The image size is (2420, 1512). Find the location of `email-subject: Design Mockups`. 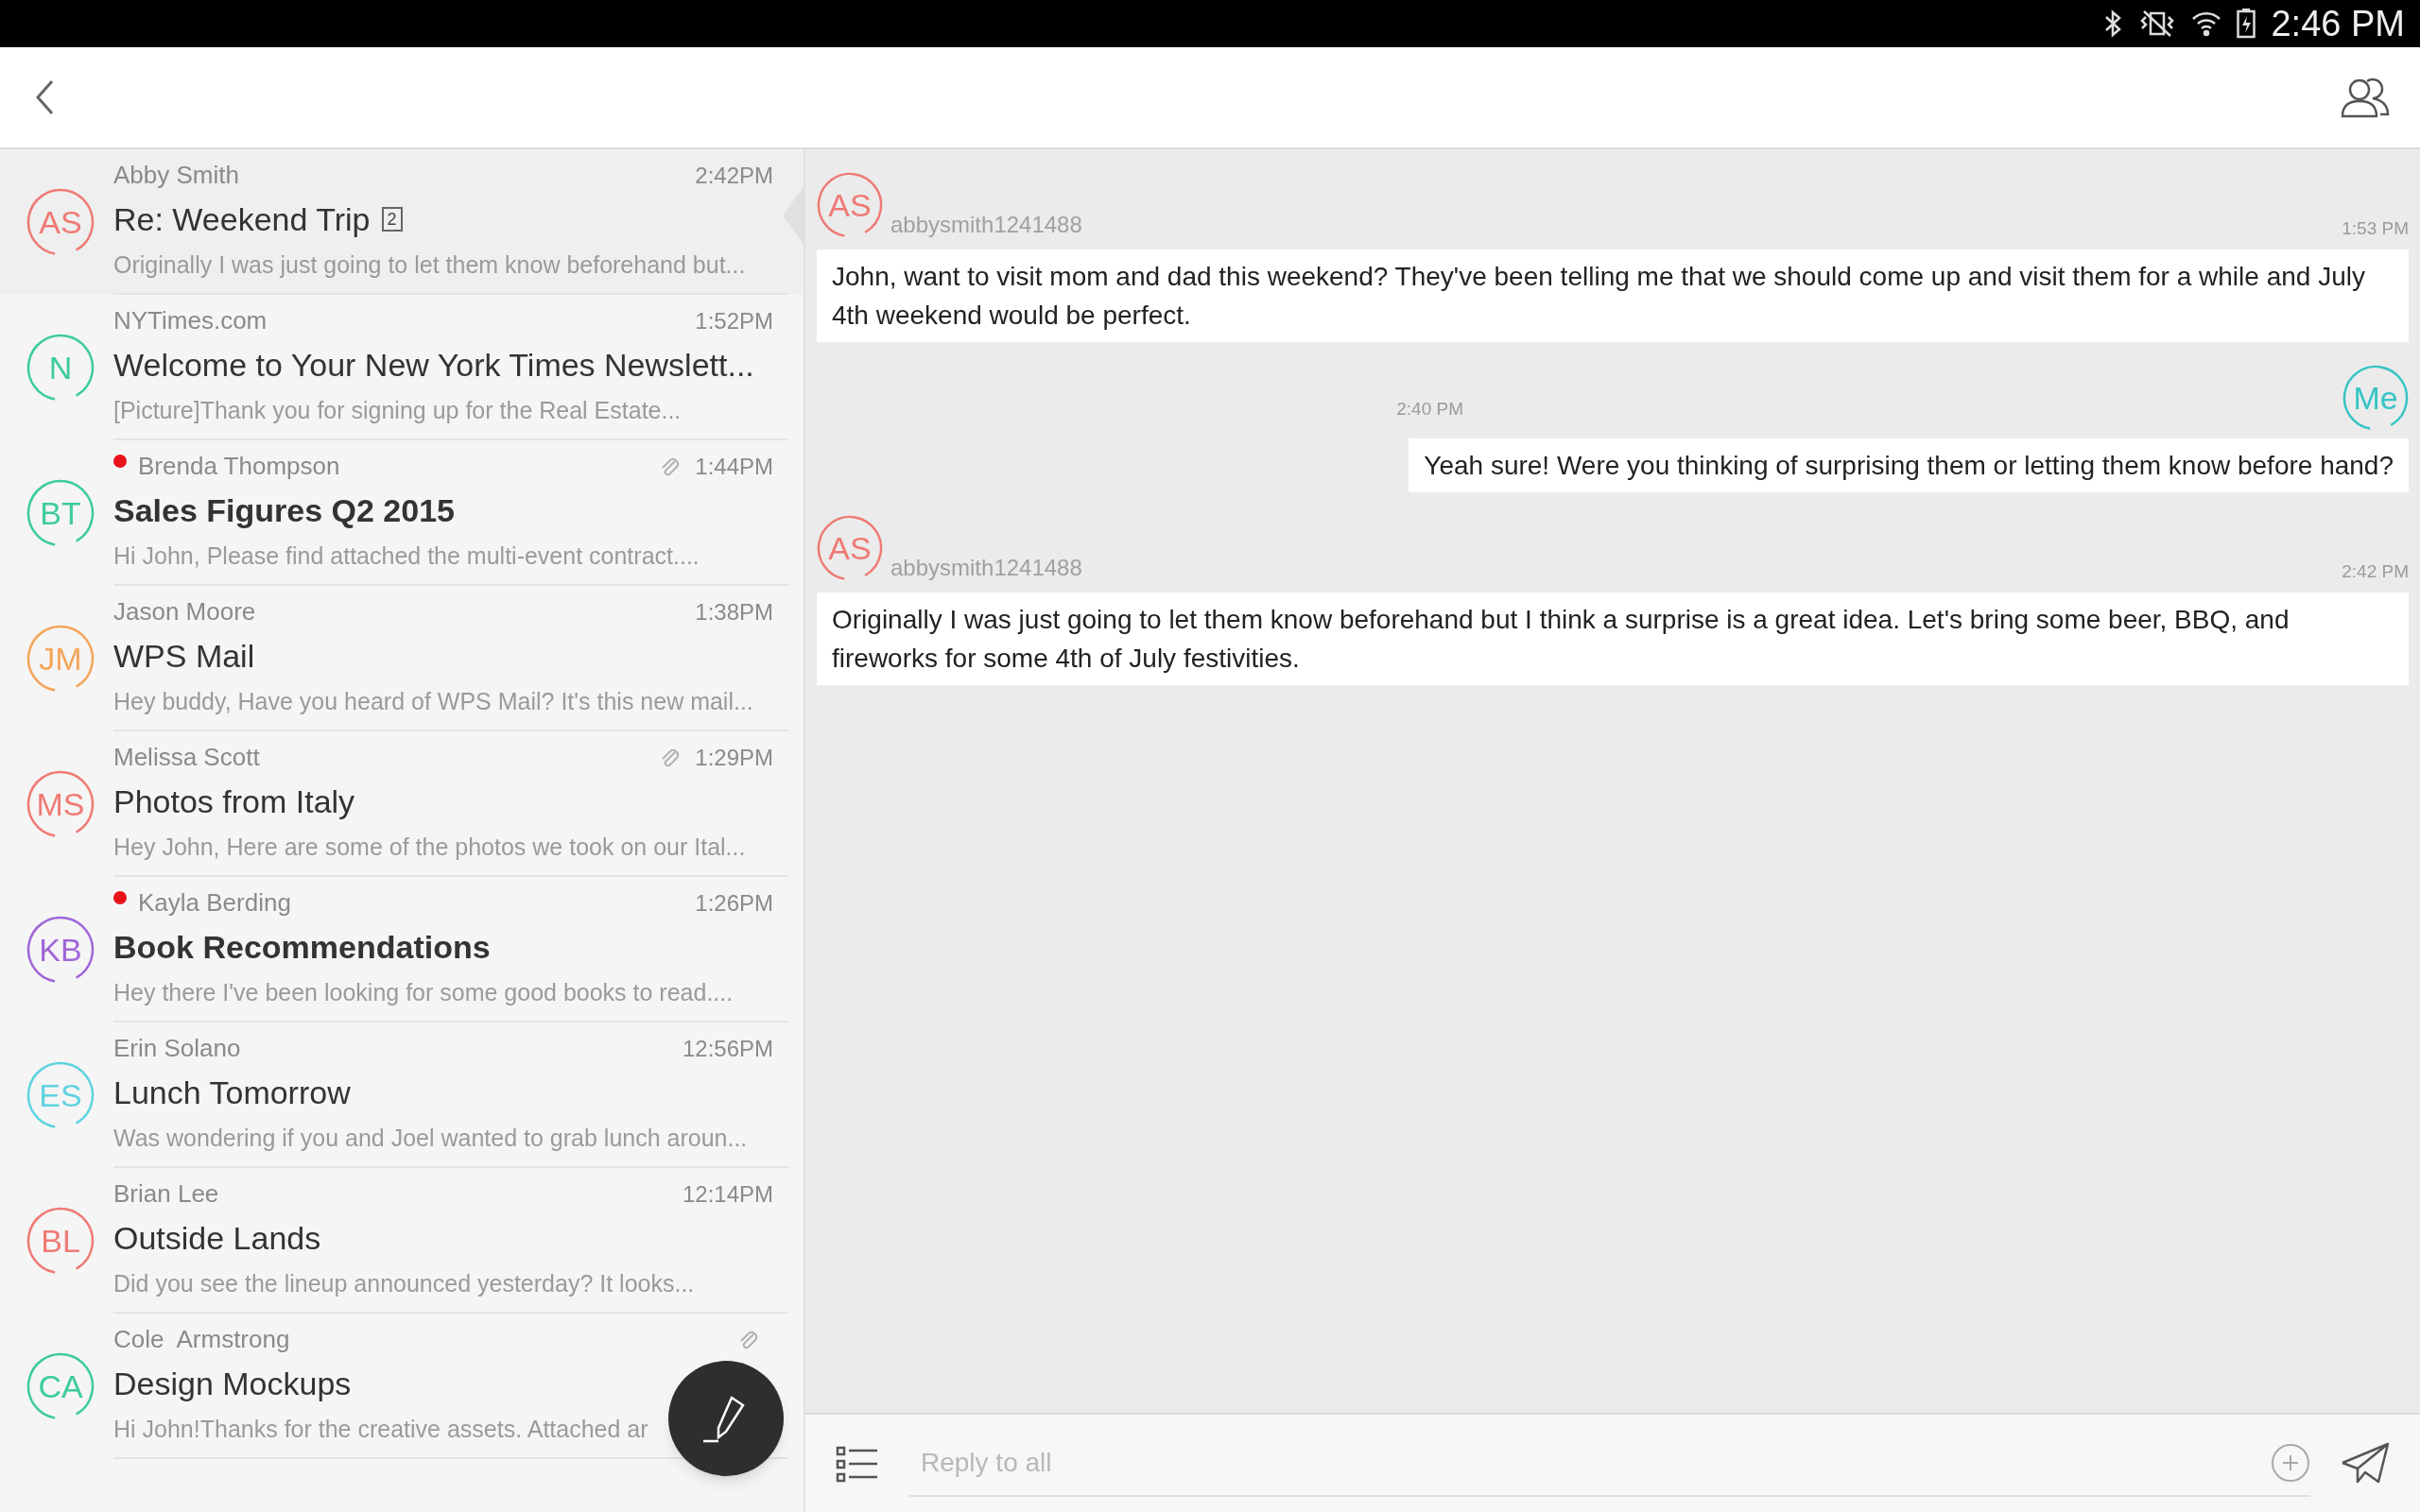

email-subject: Design Mockups is located at coordinates (233, 1383).